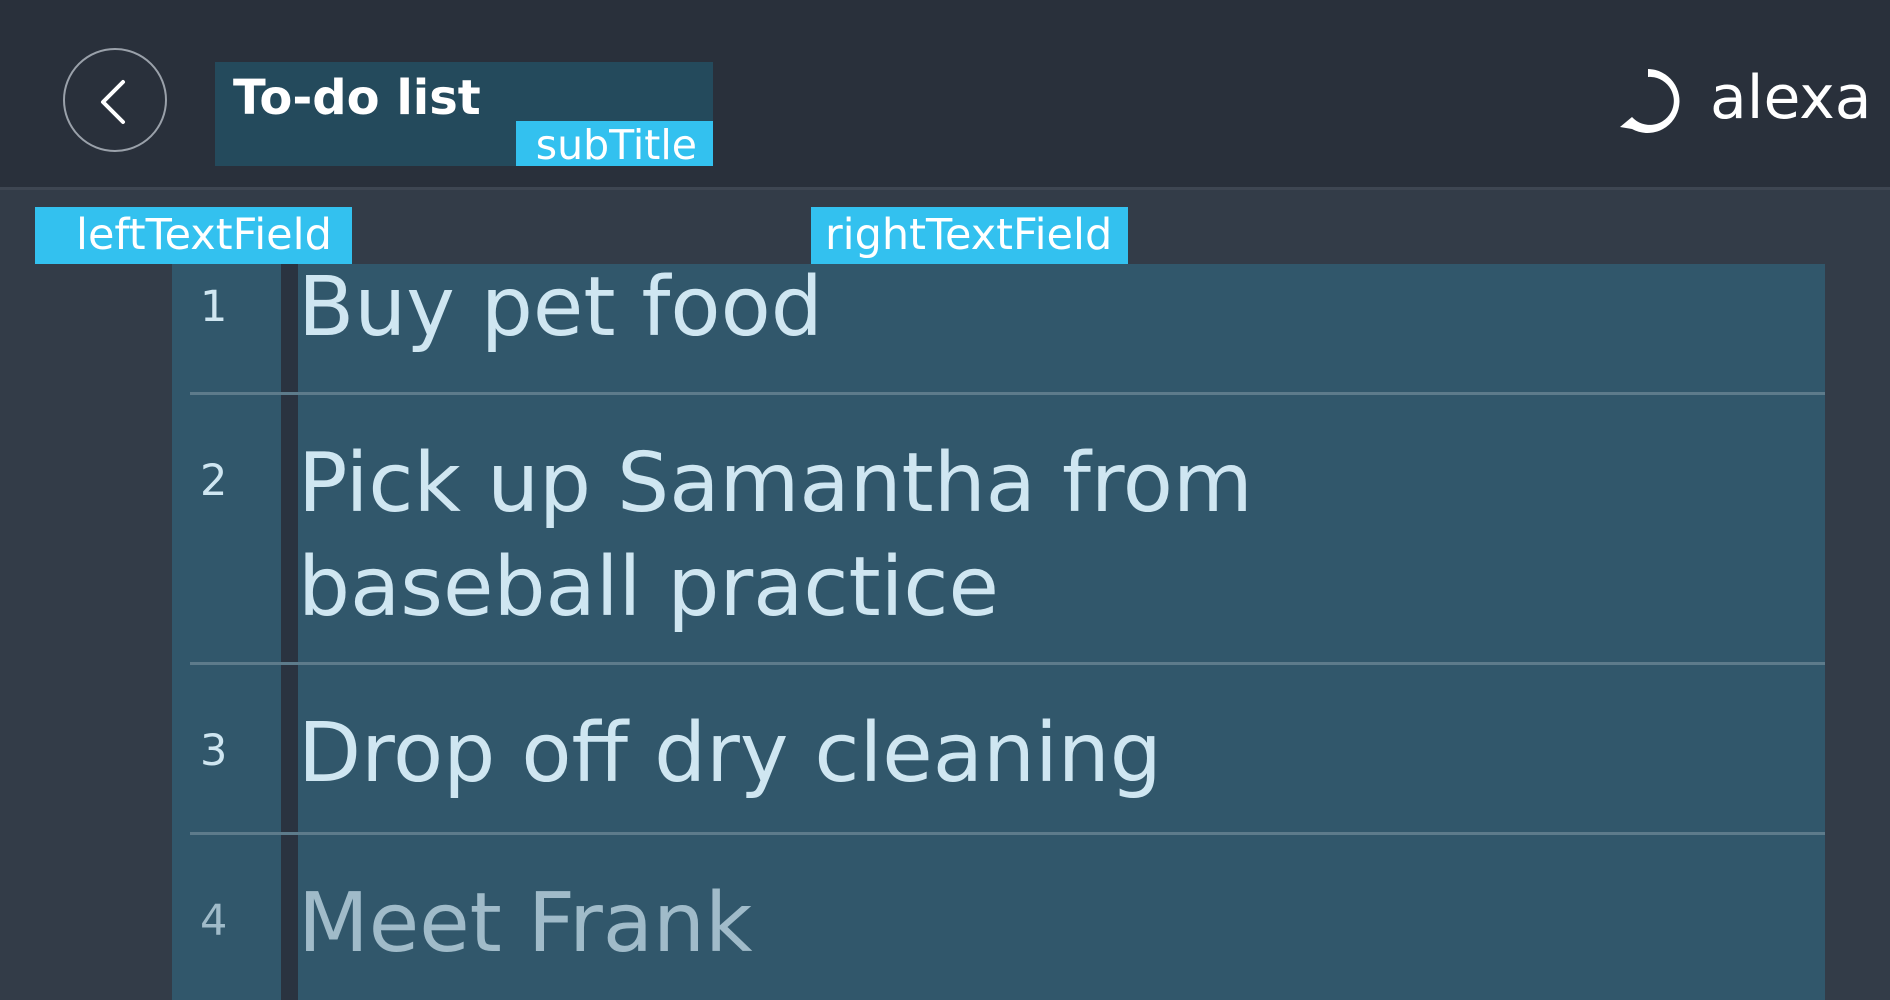  I want to click on list-item: 4 Meet Frank, so click(998, 917).